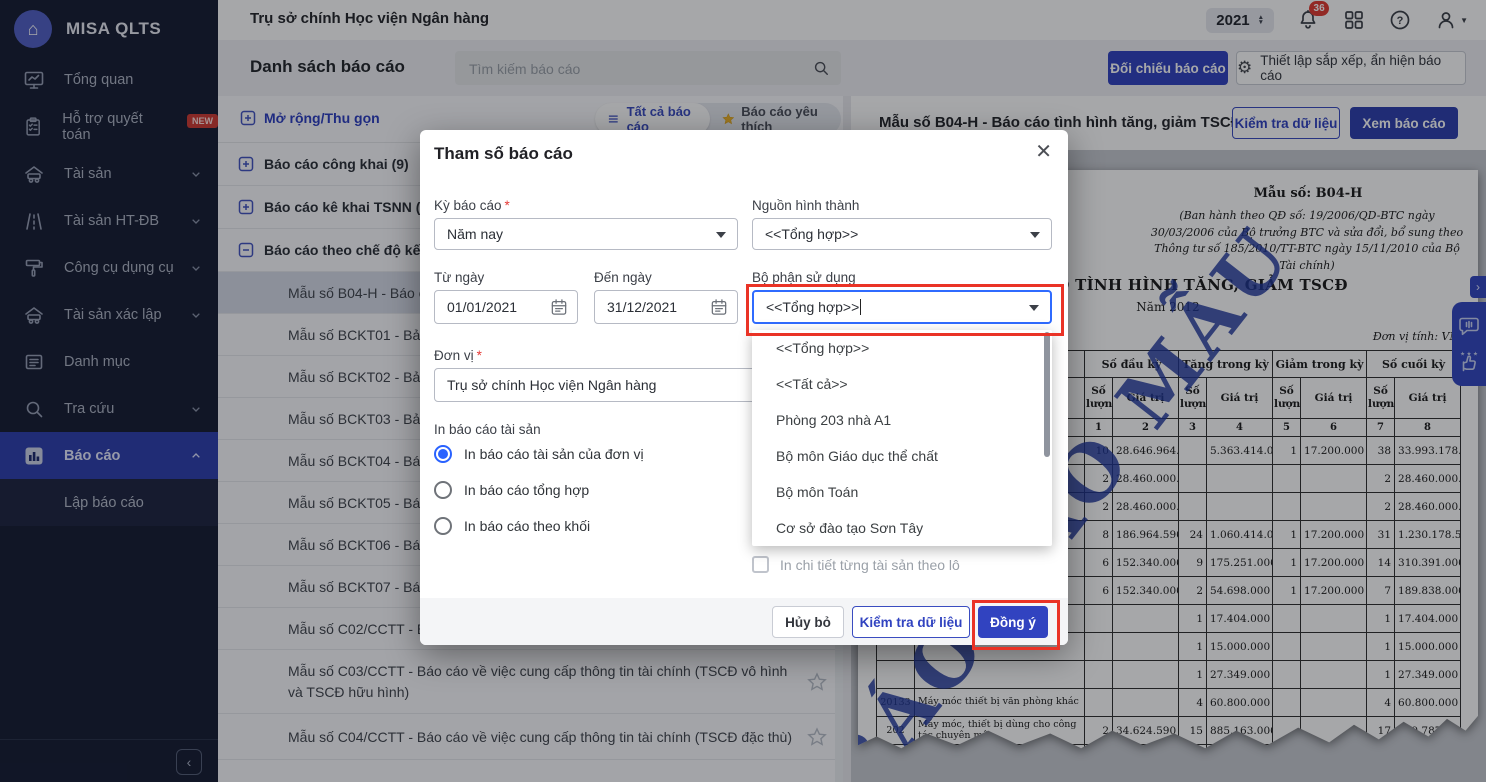  Describe the element at coordinates (1047, 394) in the screenshot. I see `dropdown-scrollbar` at that location.